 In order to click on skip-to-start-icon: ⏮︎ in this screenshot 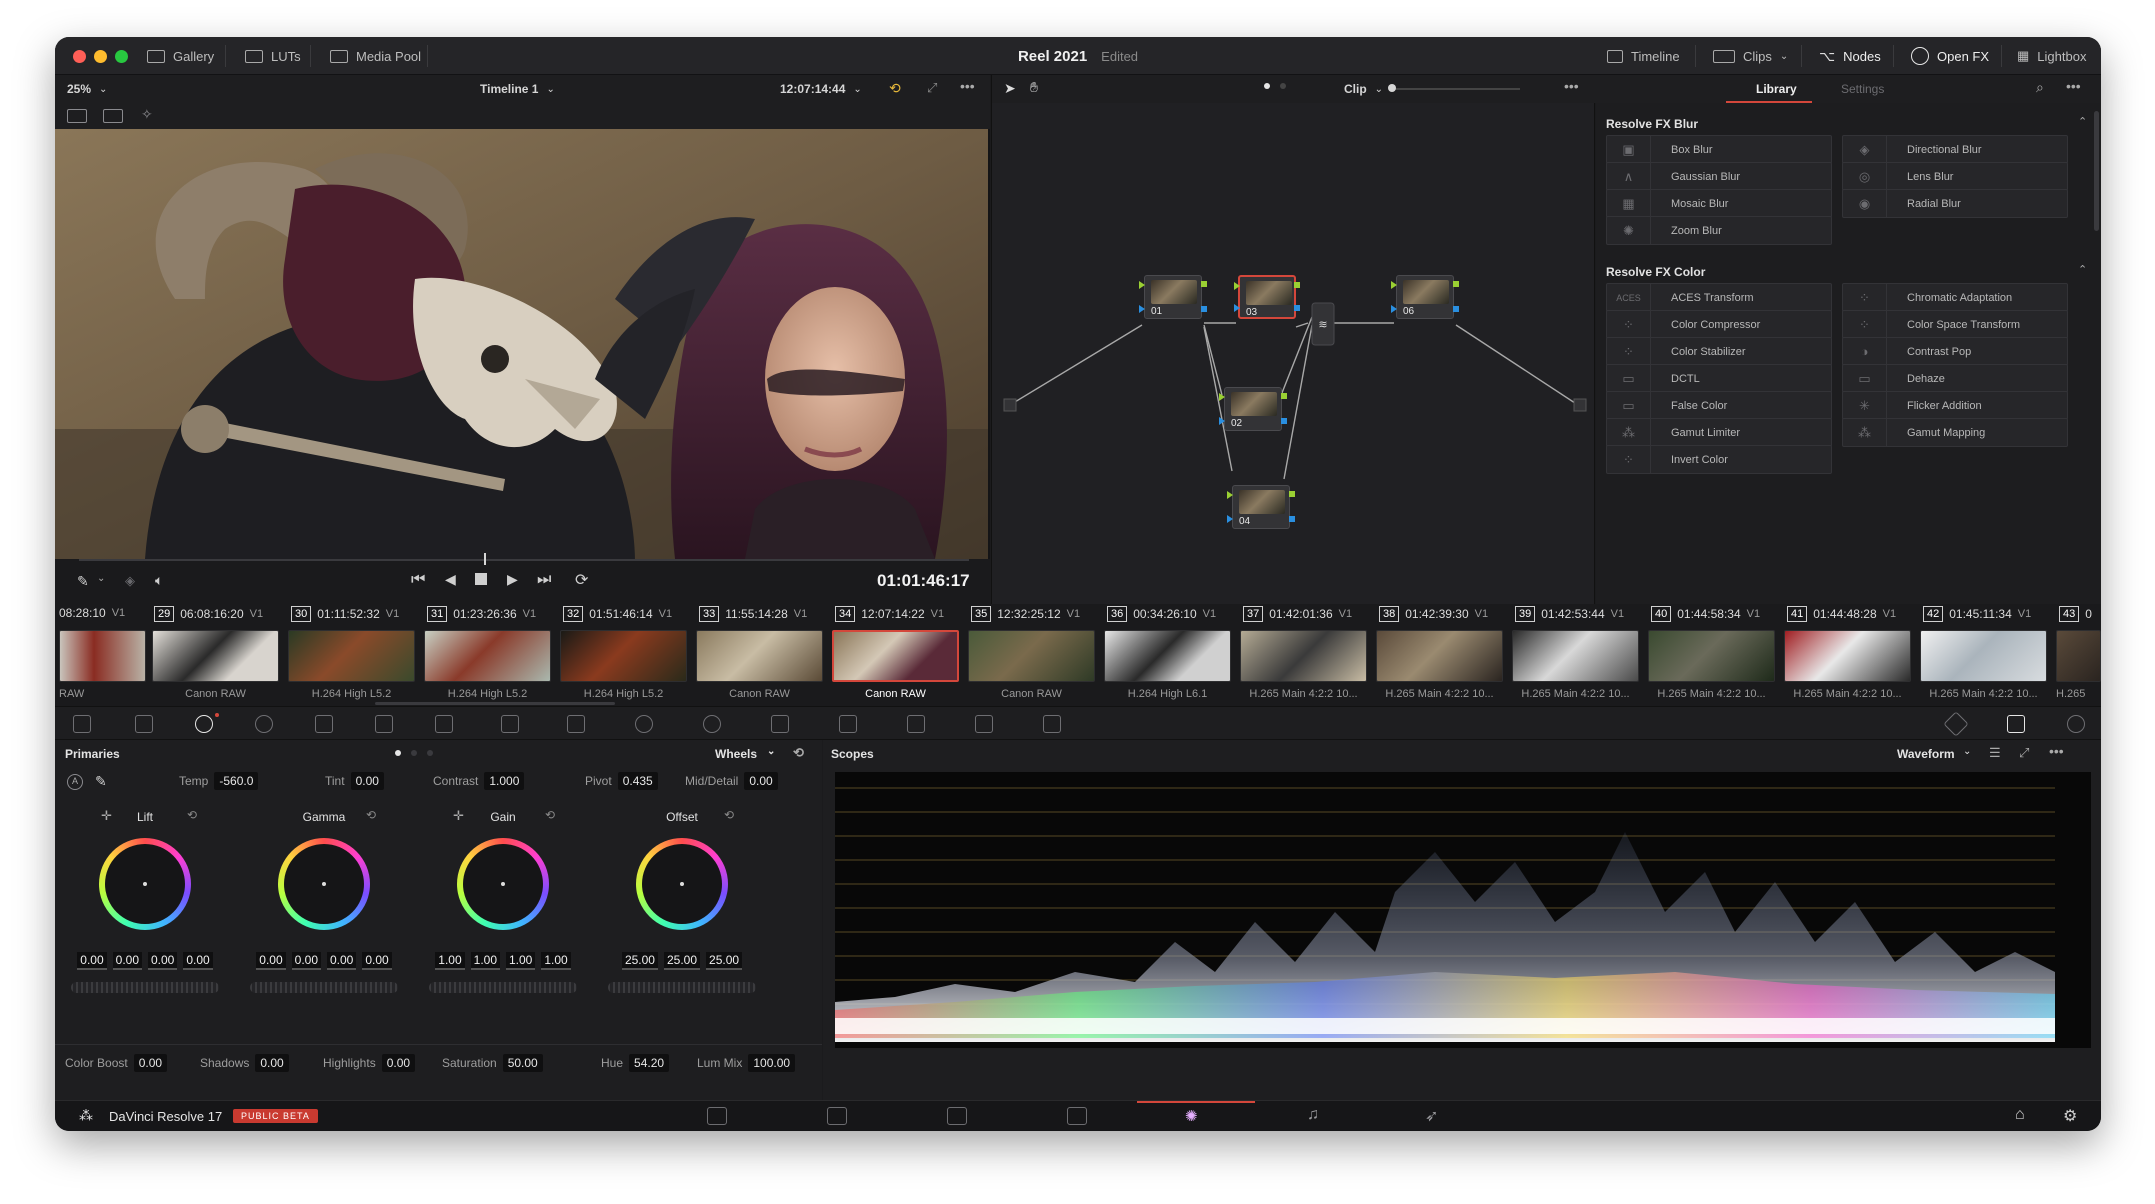, I will do `click(418, 580)`.